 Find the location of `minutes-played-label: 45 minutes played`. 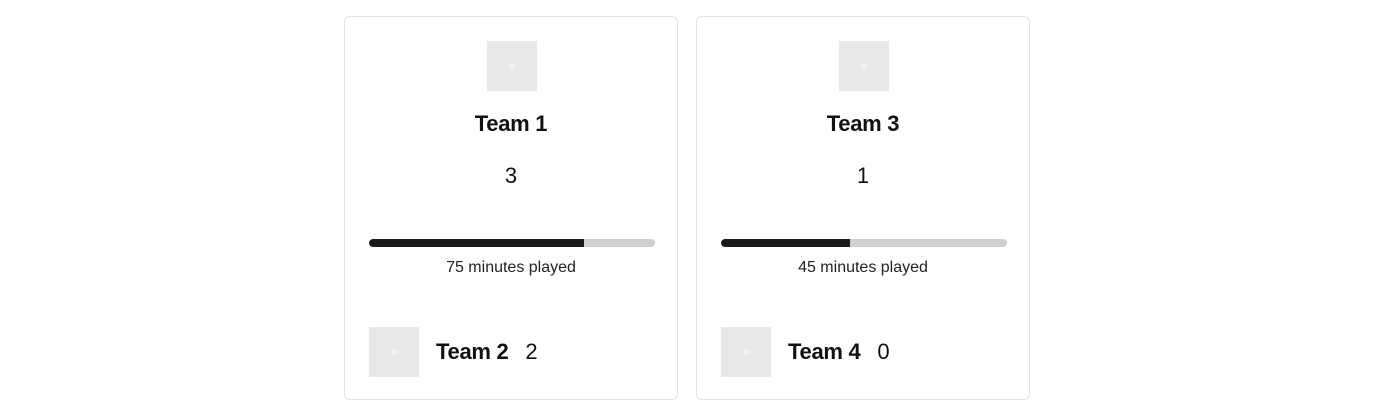

minutes-played-label: 45 minutes played is located at coordinates (863, 267).